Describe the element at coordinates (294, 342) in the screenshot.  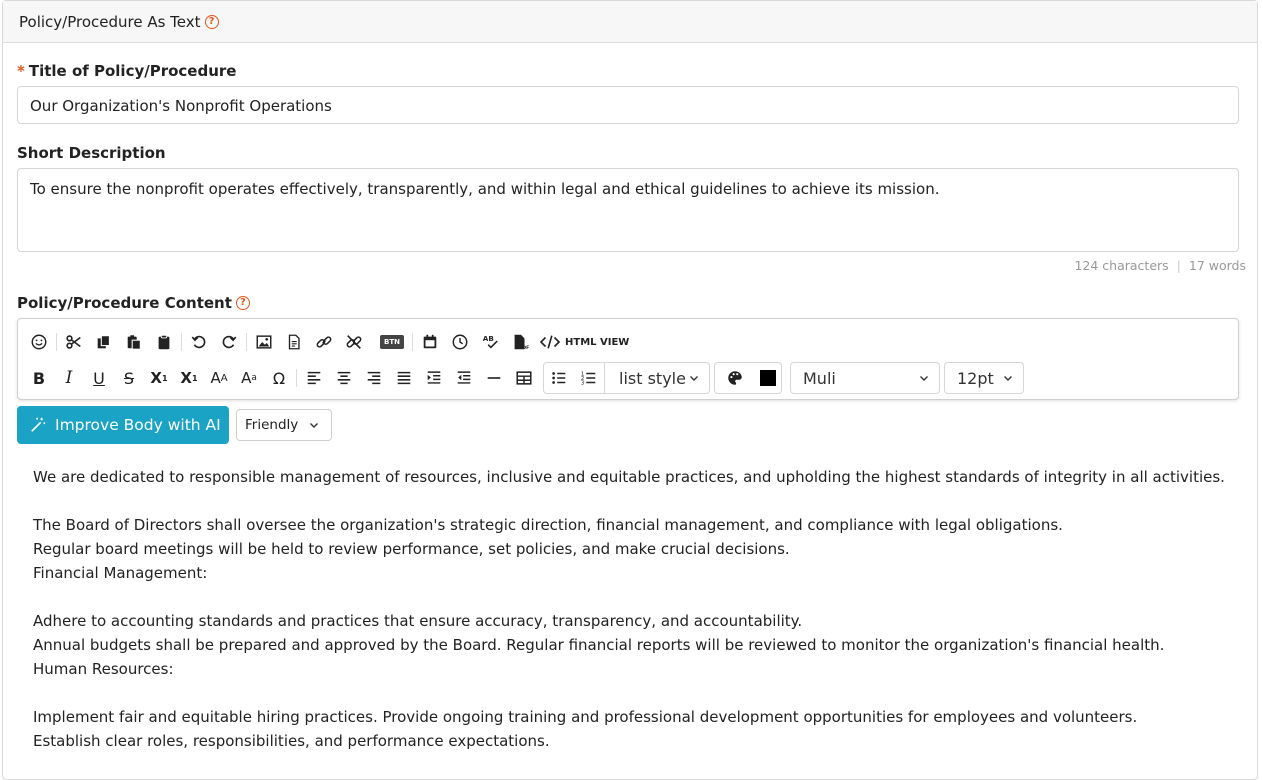
I see `document-icon` at that location.